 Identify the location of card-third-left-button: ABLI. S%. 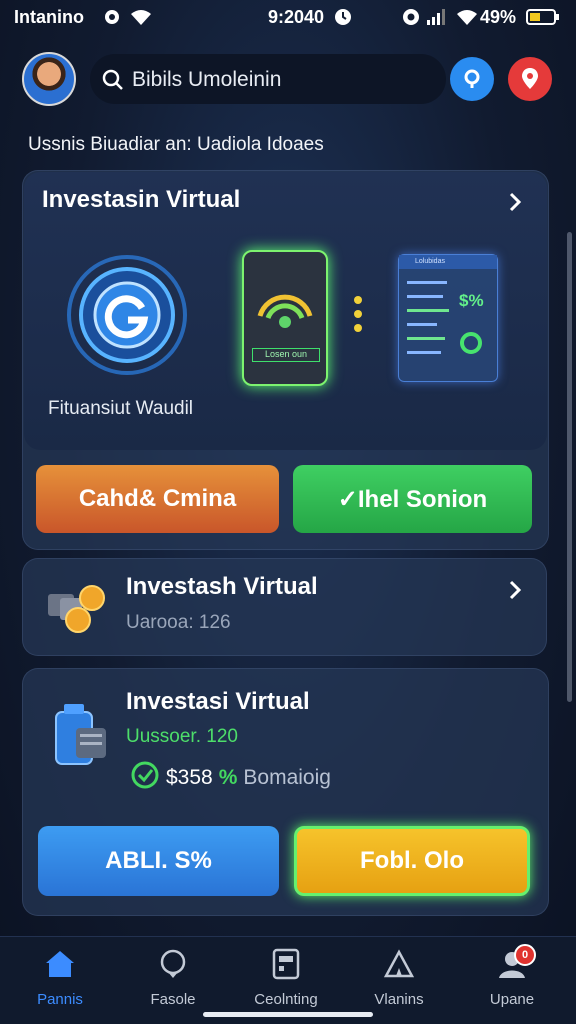
(158, 861).